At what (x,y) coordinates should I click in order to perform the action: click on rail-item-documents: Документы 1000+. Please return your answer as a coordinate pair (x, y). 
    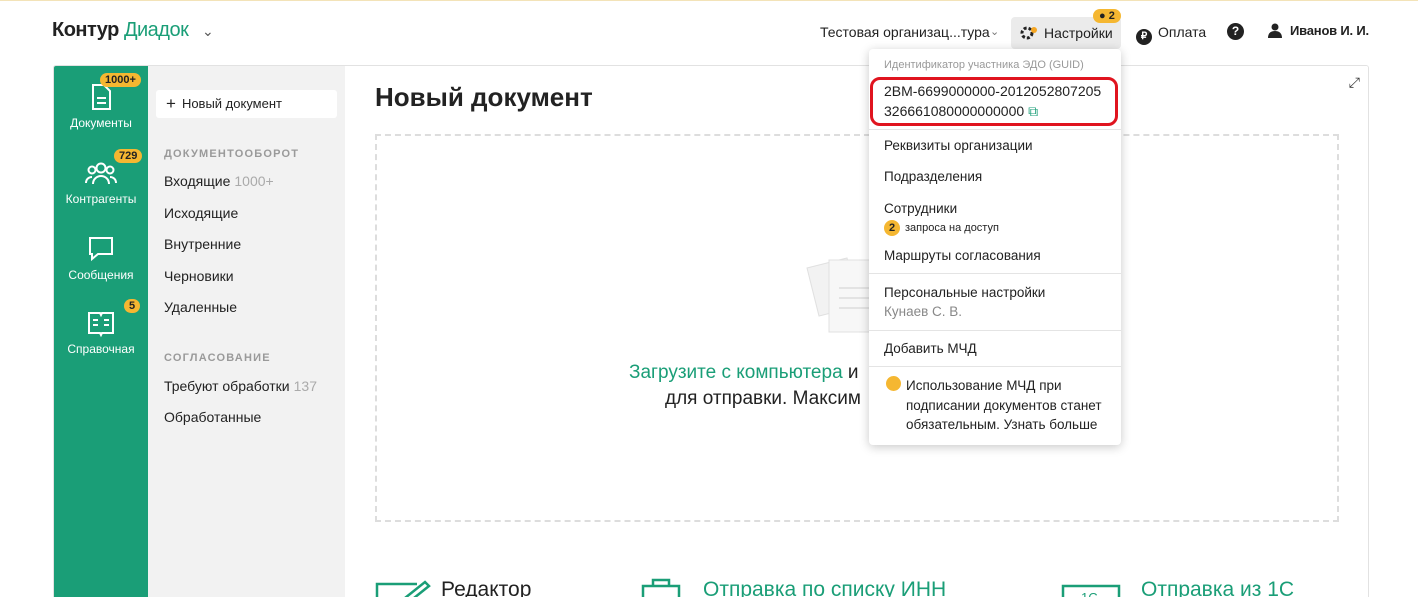
    Looking at the image, I should click on (101, 101).